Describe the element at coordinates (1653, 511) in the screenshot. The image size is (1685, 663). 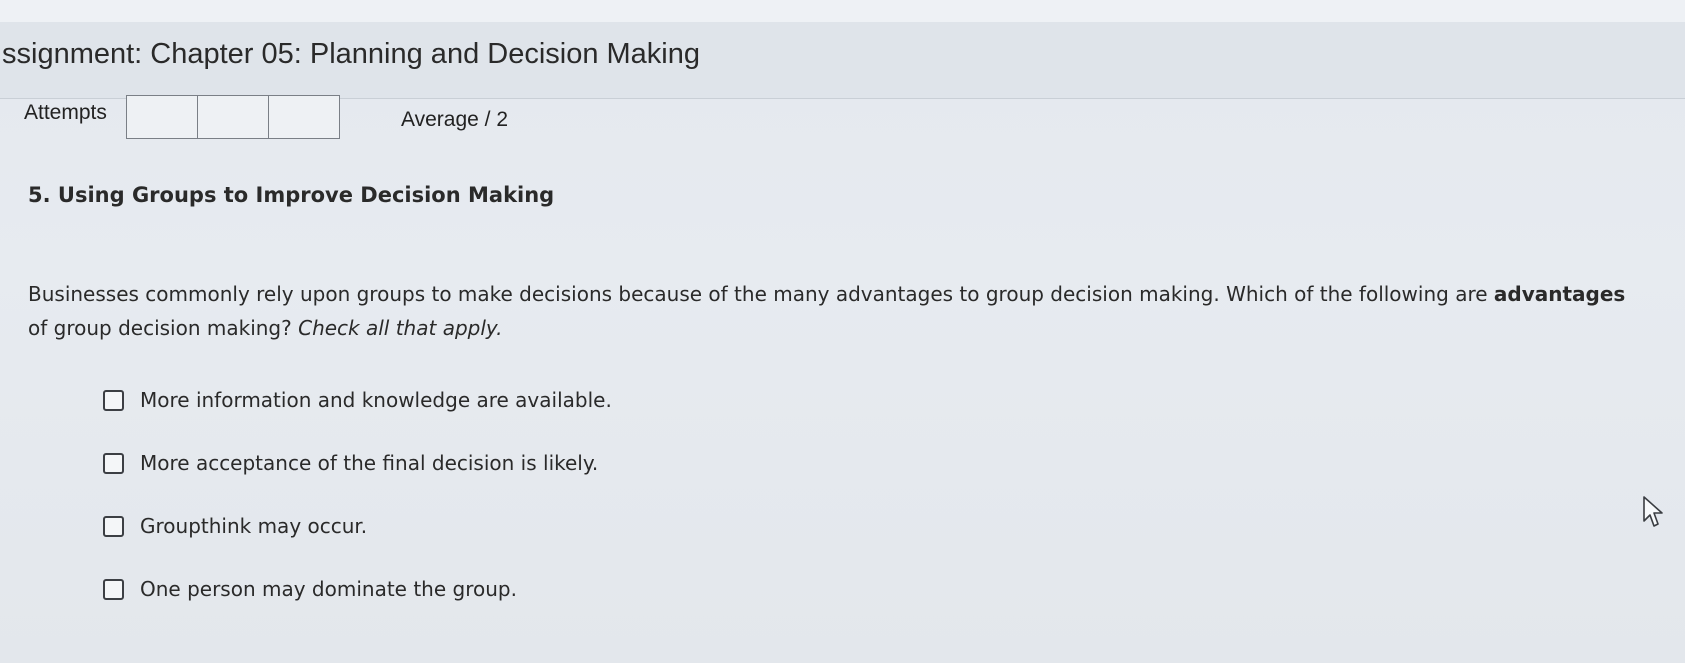
I see `mouse-pointer-icon` at that location.